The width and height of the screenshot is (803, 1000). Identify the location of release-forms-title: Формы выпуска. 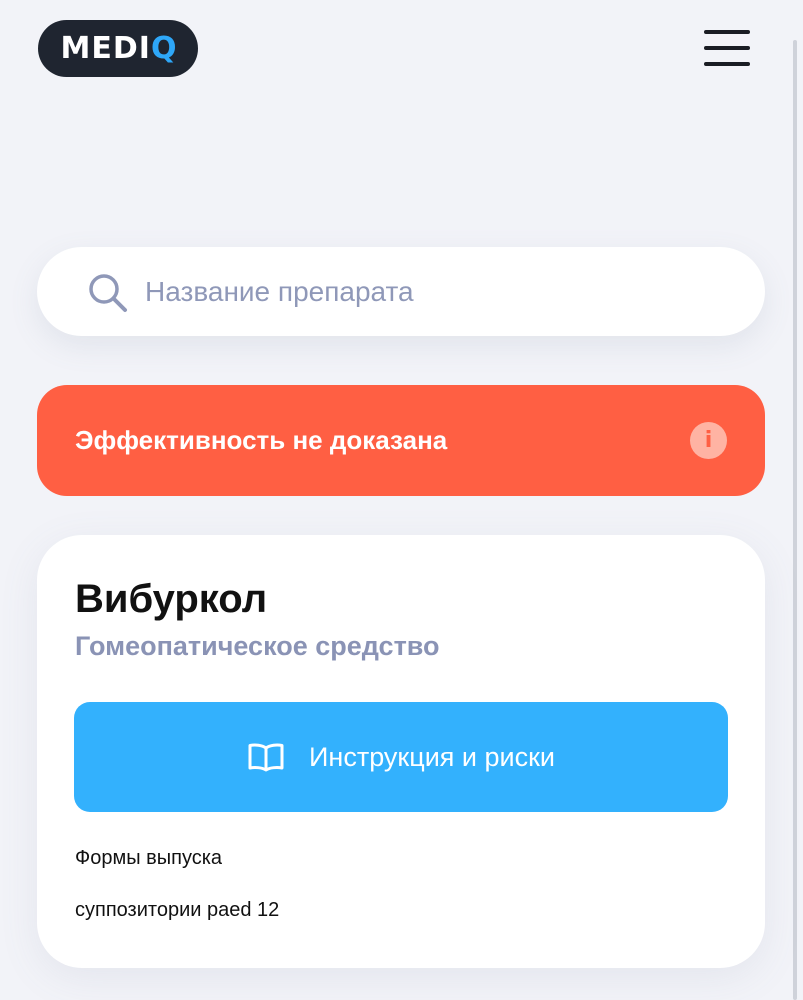
(149, 858).